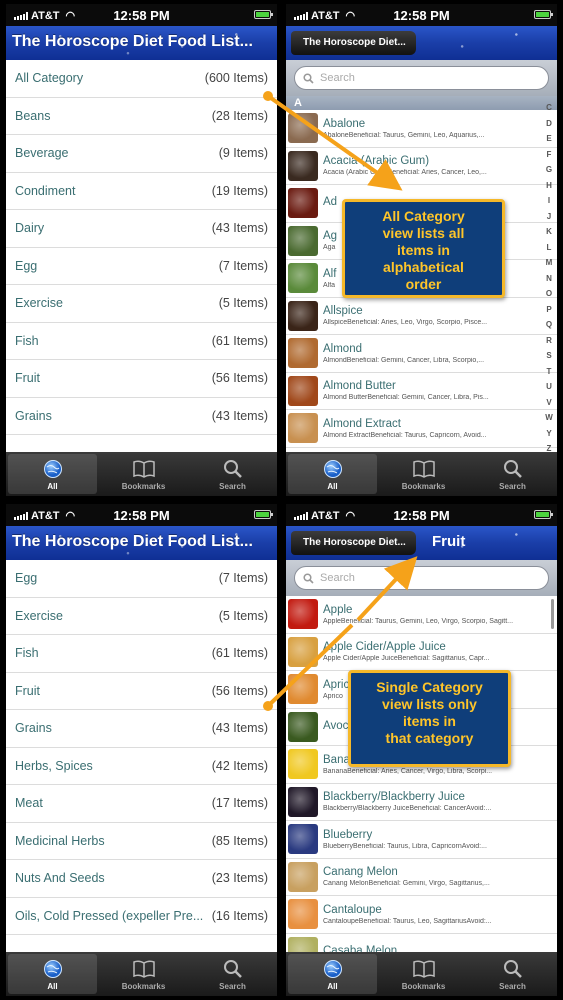 The height and width of the screenshot is (1000, 563). I want to click on callout-line: All Category, so click(423, 216).